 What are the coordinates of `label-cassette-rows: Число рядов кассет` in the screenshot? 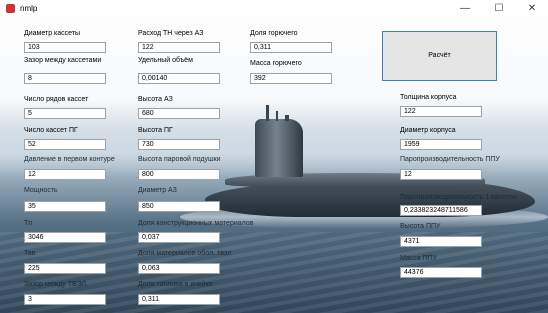 It's located at (56, 99).